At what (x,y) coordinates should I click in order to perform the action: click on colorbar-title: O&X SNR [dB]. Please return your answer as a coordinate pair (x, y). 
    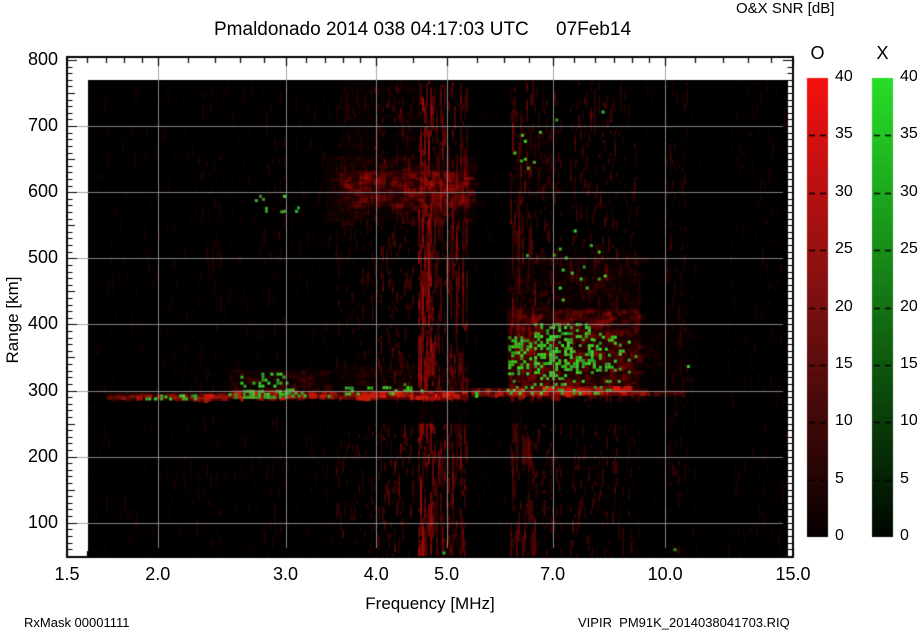
    Looking at the image, I should click on (785, 8).